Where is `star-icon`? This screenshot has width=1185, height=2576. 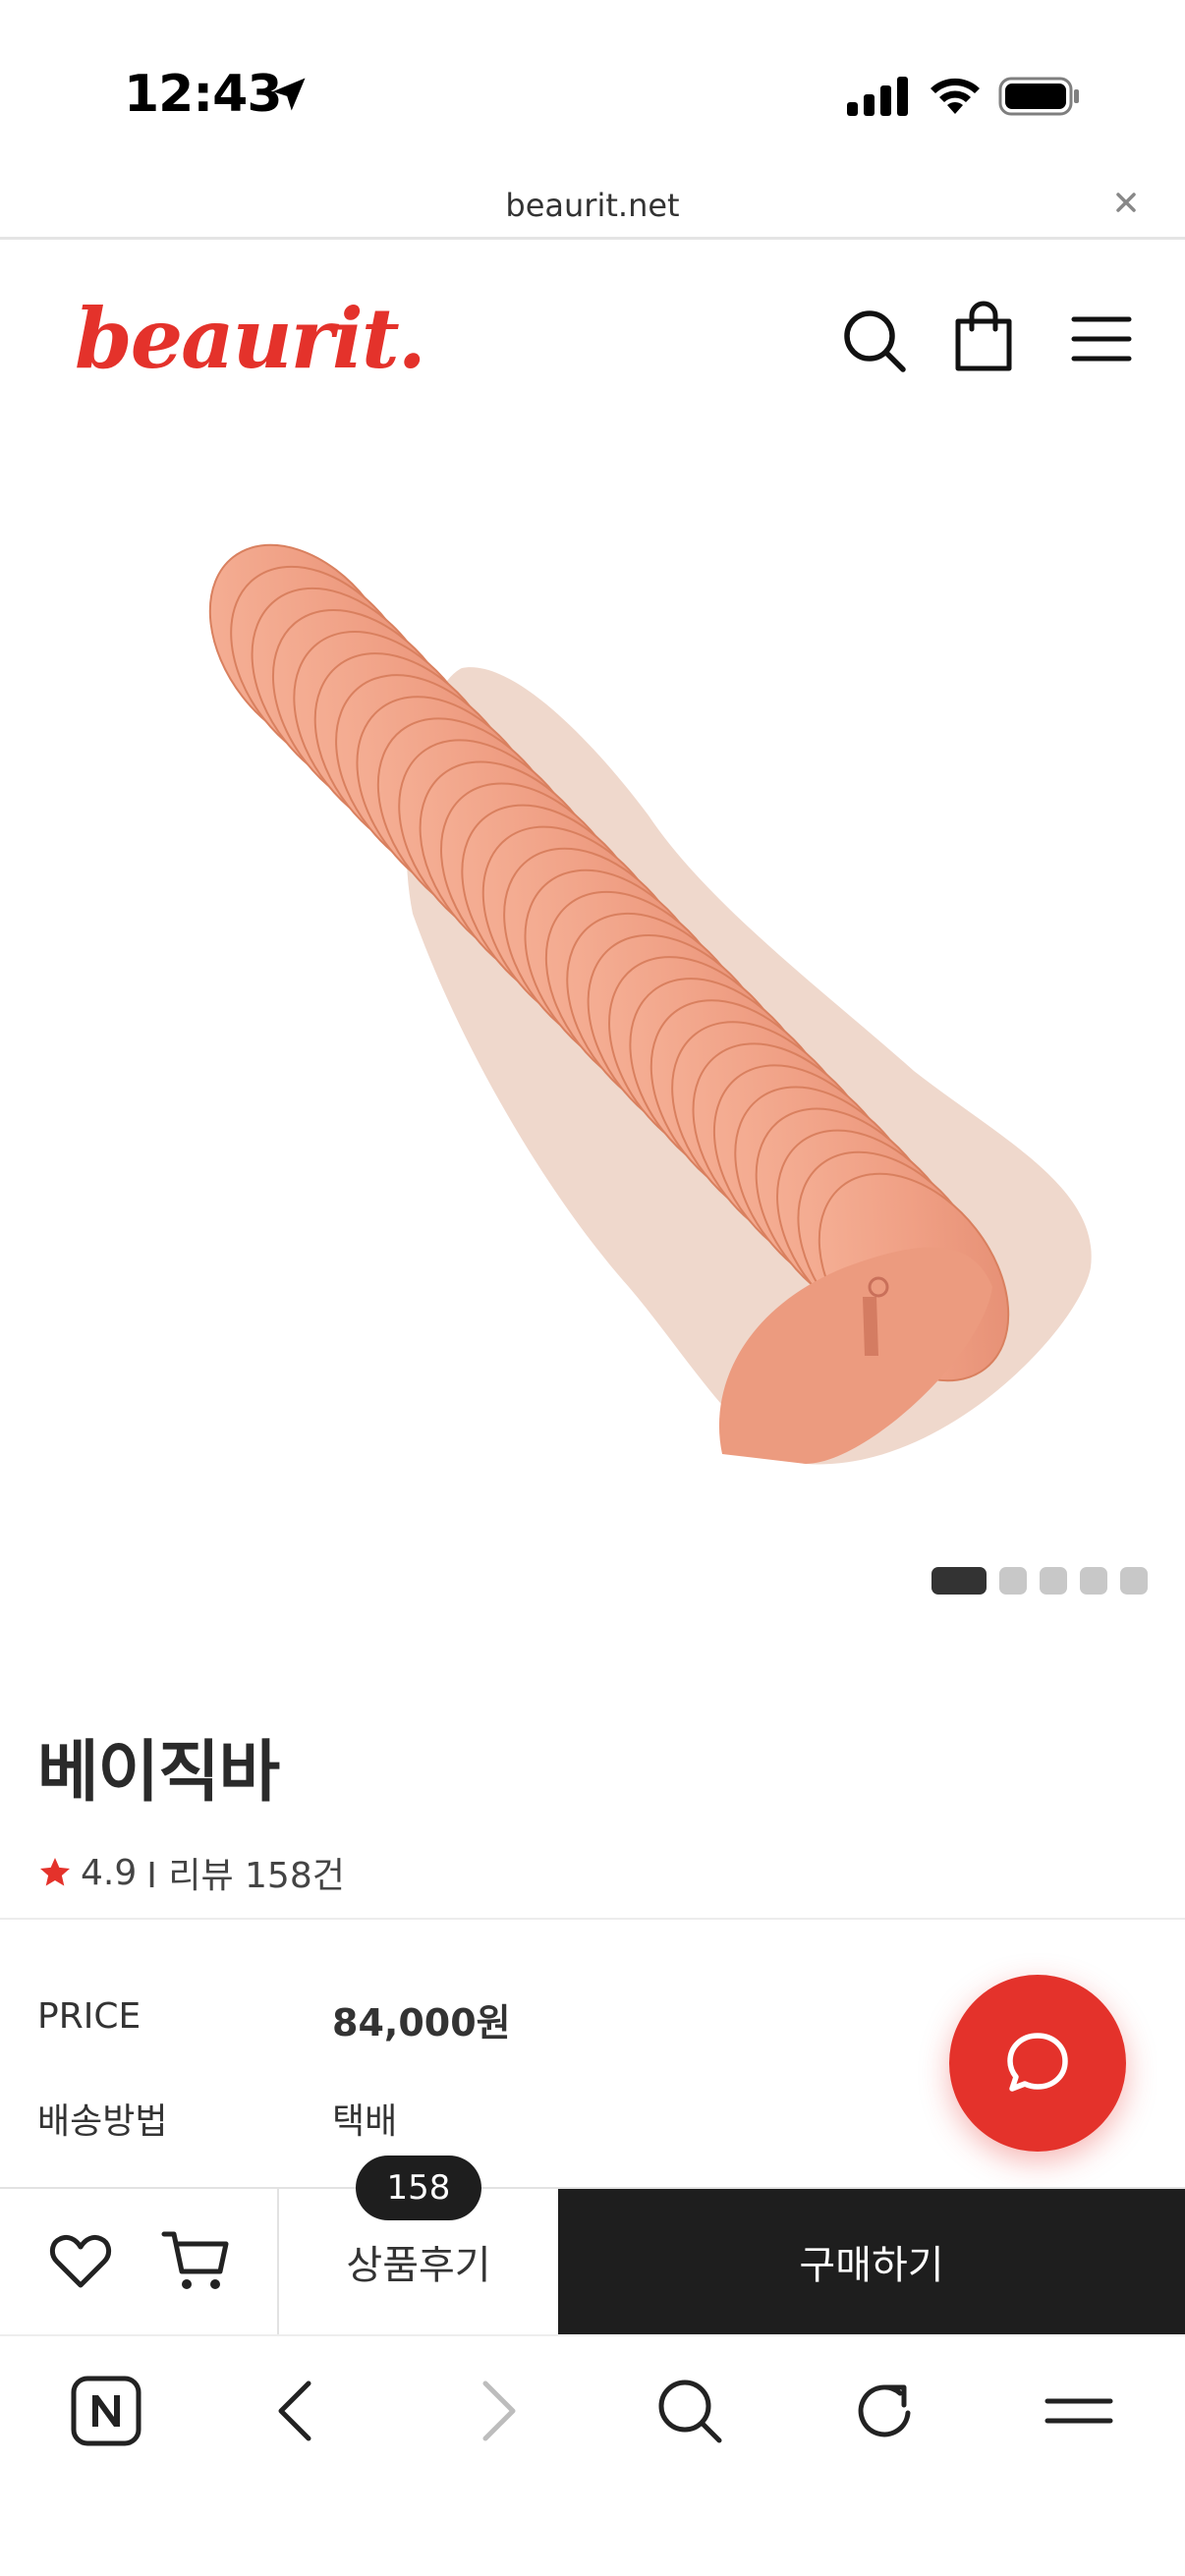
star-icon is located at coordinates (55, 1872).